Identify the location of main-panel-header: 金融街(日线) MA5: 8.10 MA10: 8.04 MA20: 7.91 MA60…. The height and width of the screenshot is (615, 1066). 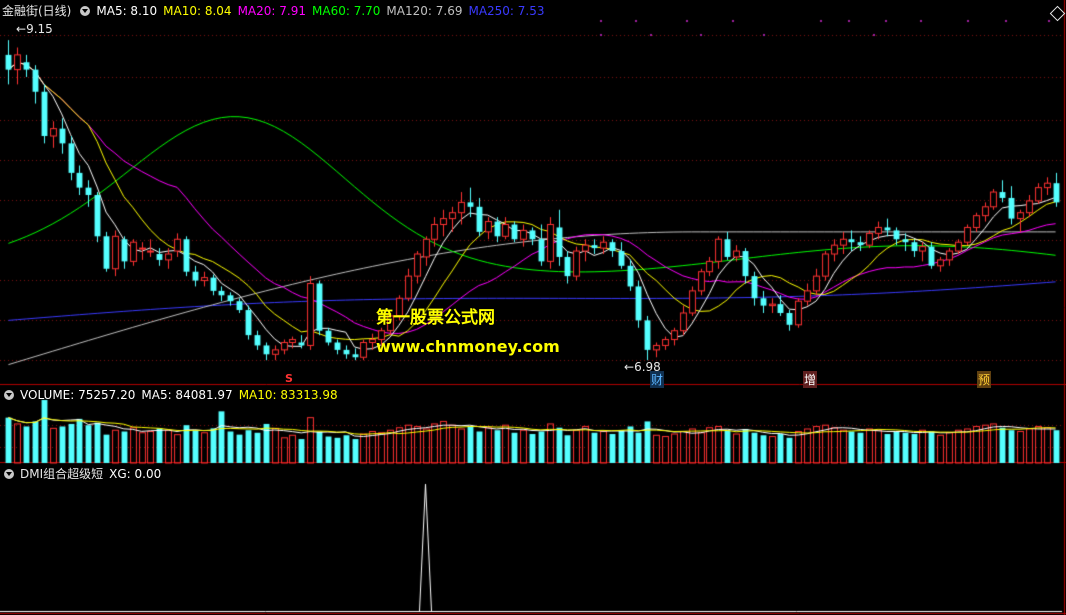
(275, 11).